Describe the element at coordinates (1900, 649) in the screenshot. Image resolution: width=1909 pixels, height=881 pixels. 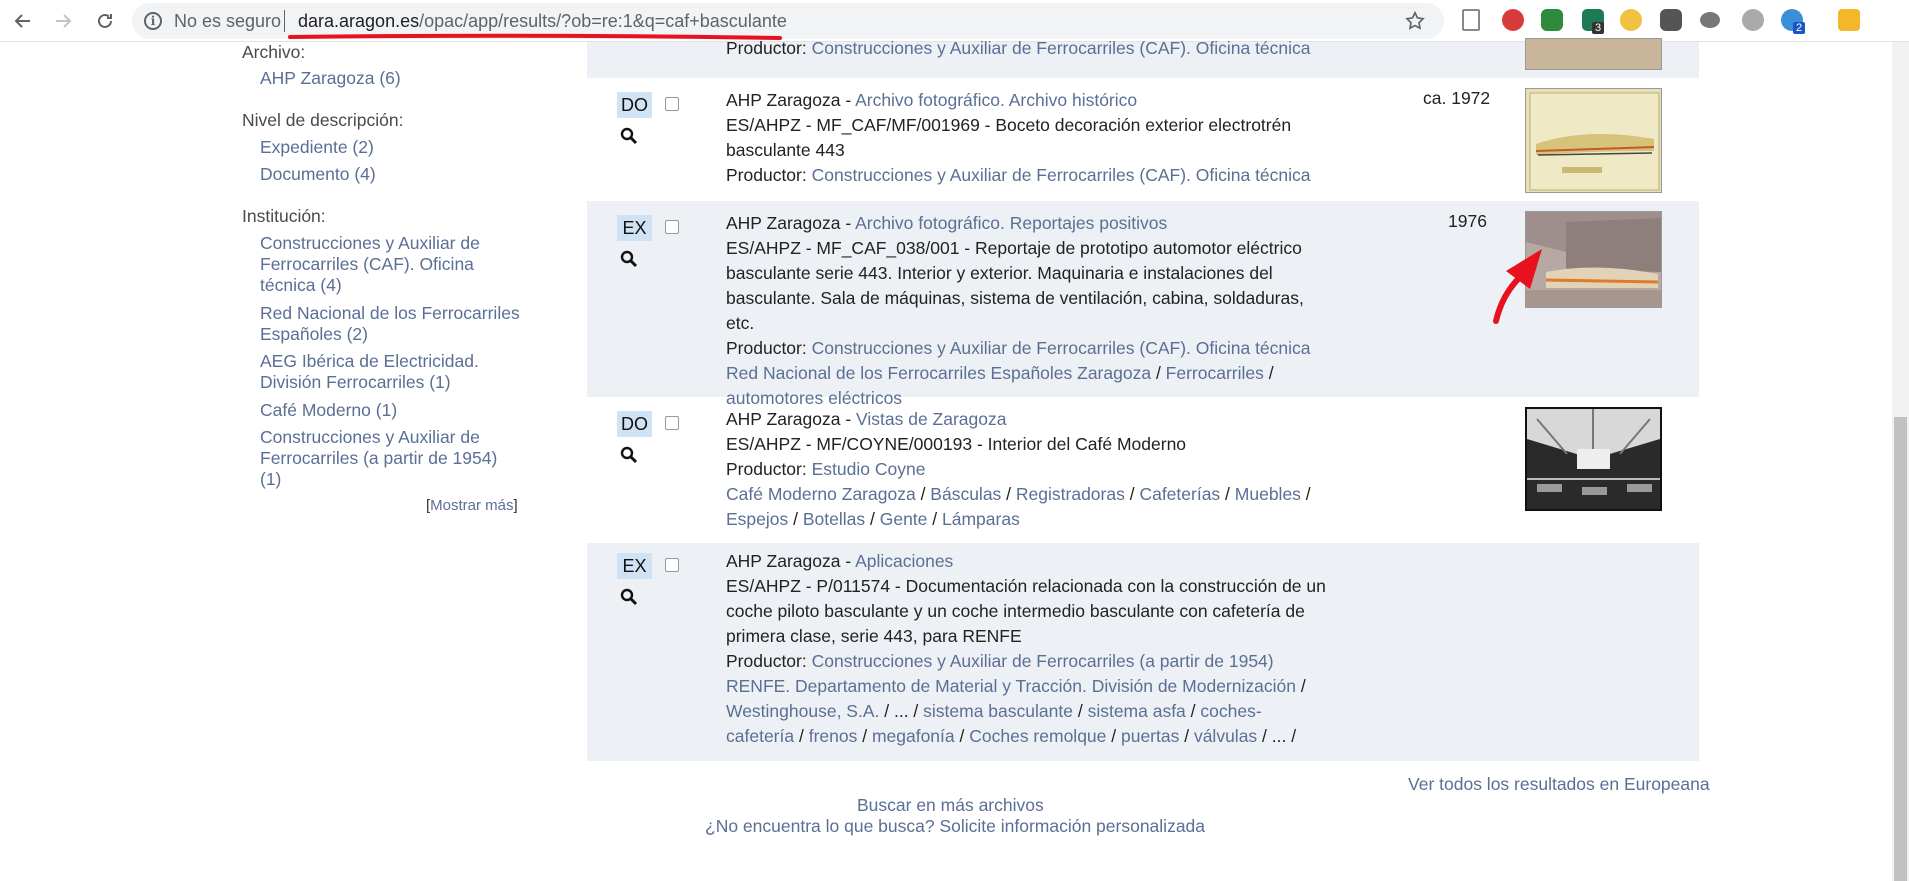
I see `scrollbar-thumb` at that location.